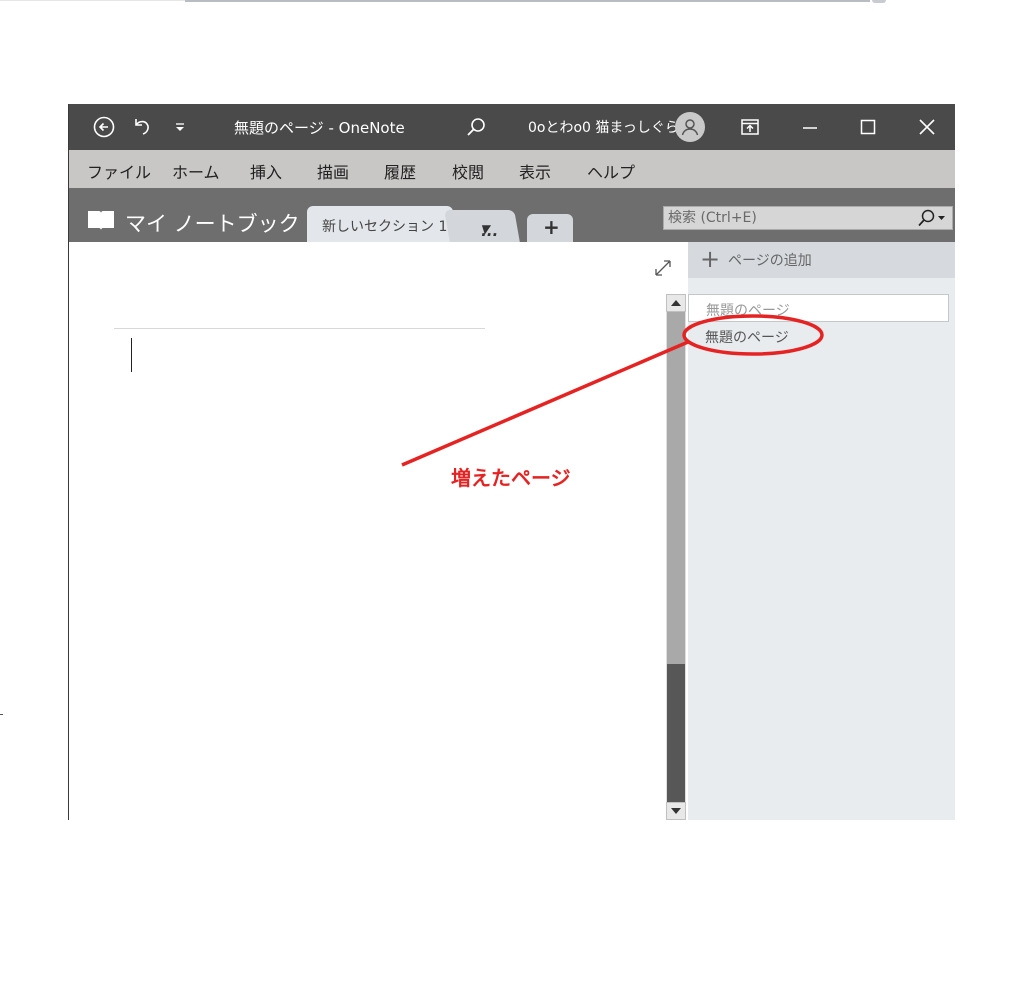  Describe the element at coordinates (131, 355) in the screenshot. I see `text-cursor` at that location.